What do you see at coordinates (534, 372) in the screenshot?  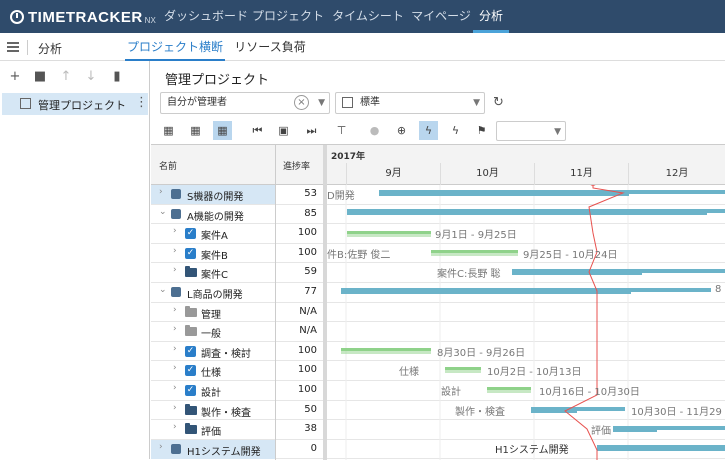 I see `gantt-label: 10月2日 - 10月13日` at bounding box center [534, 372].